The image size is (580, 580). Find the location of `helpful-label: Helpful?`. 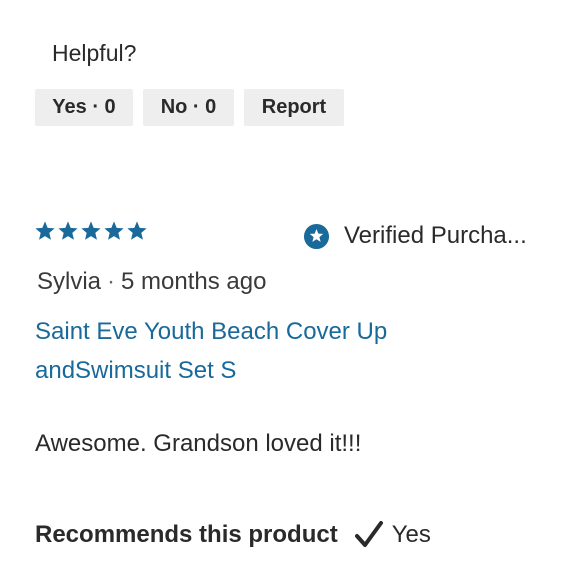

helpful-label: Helpful? is located at coordinates (94, 53).